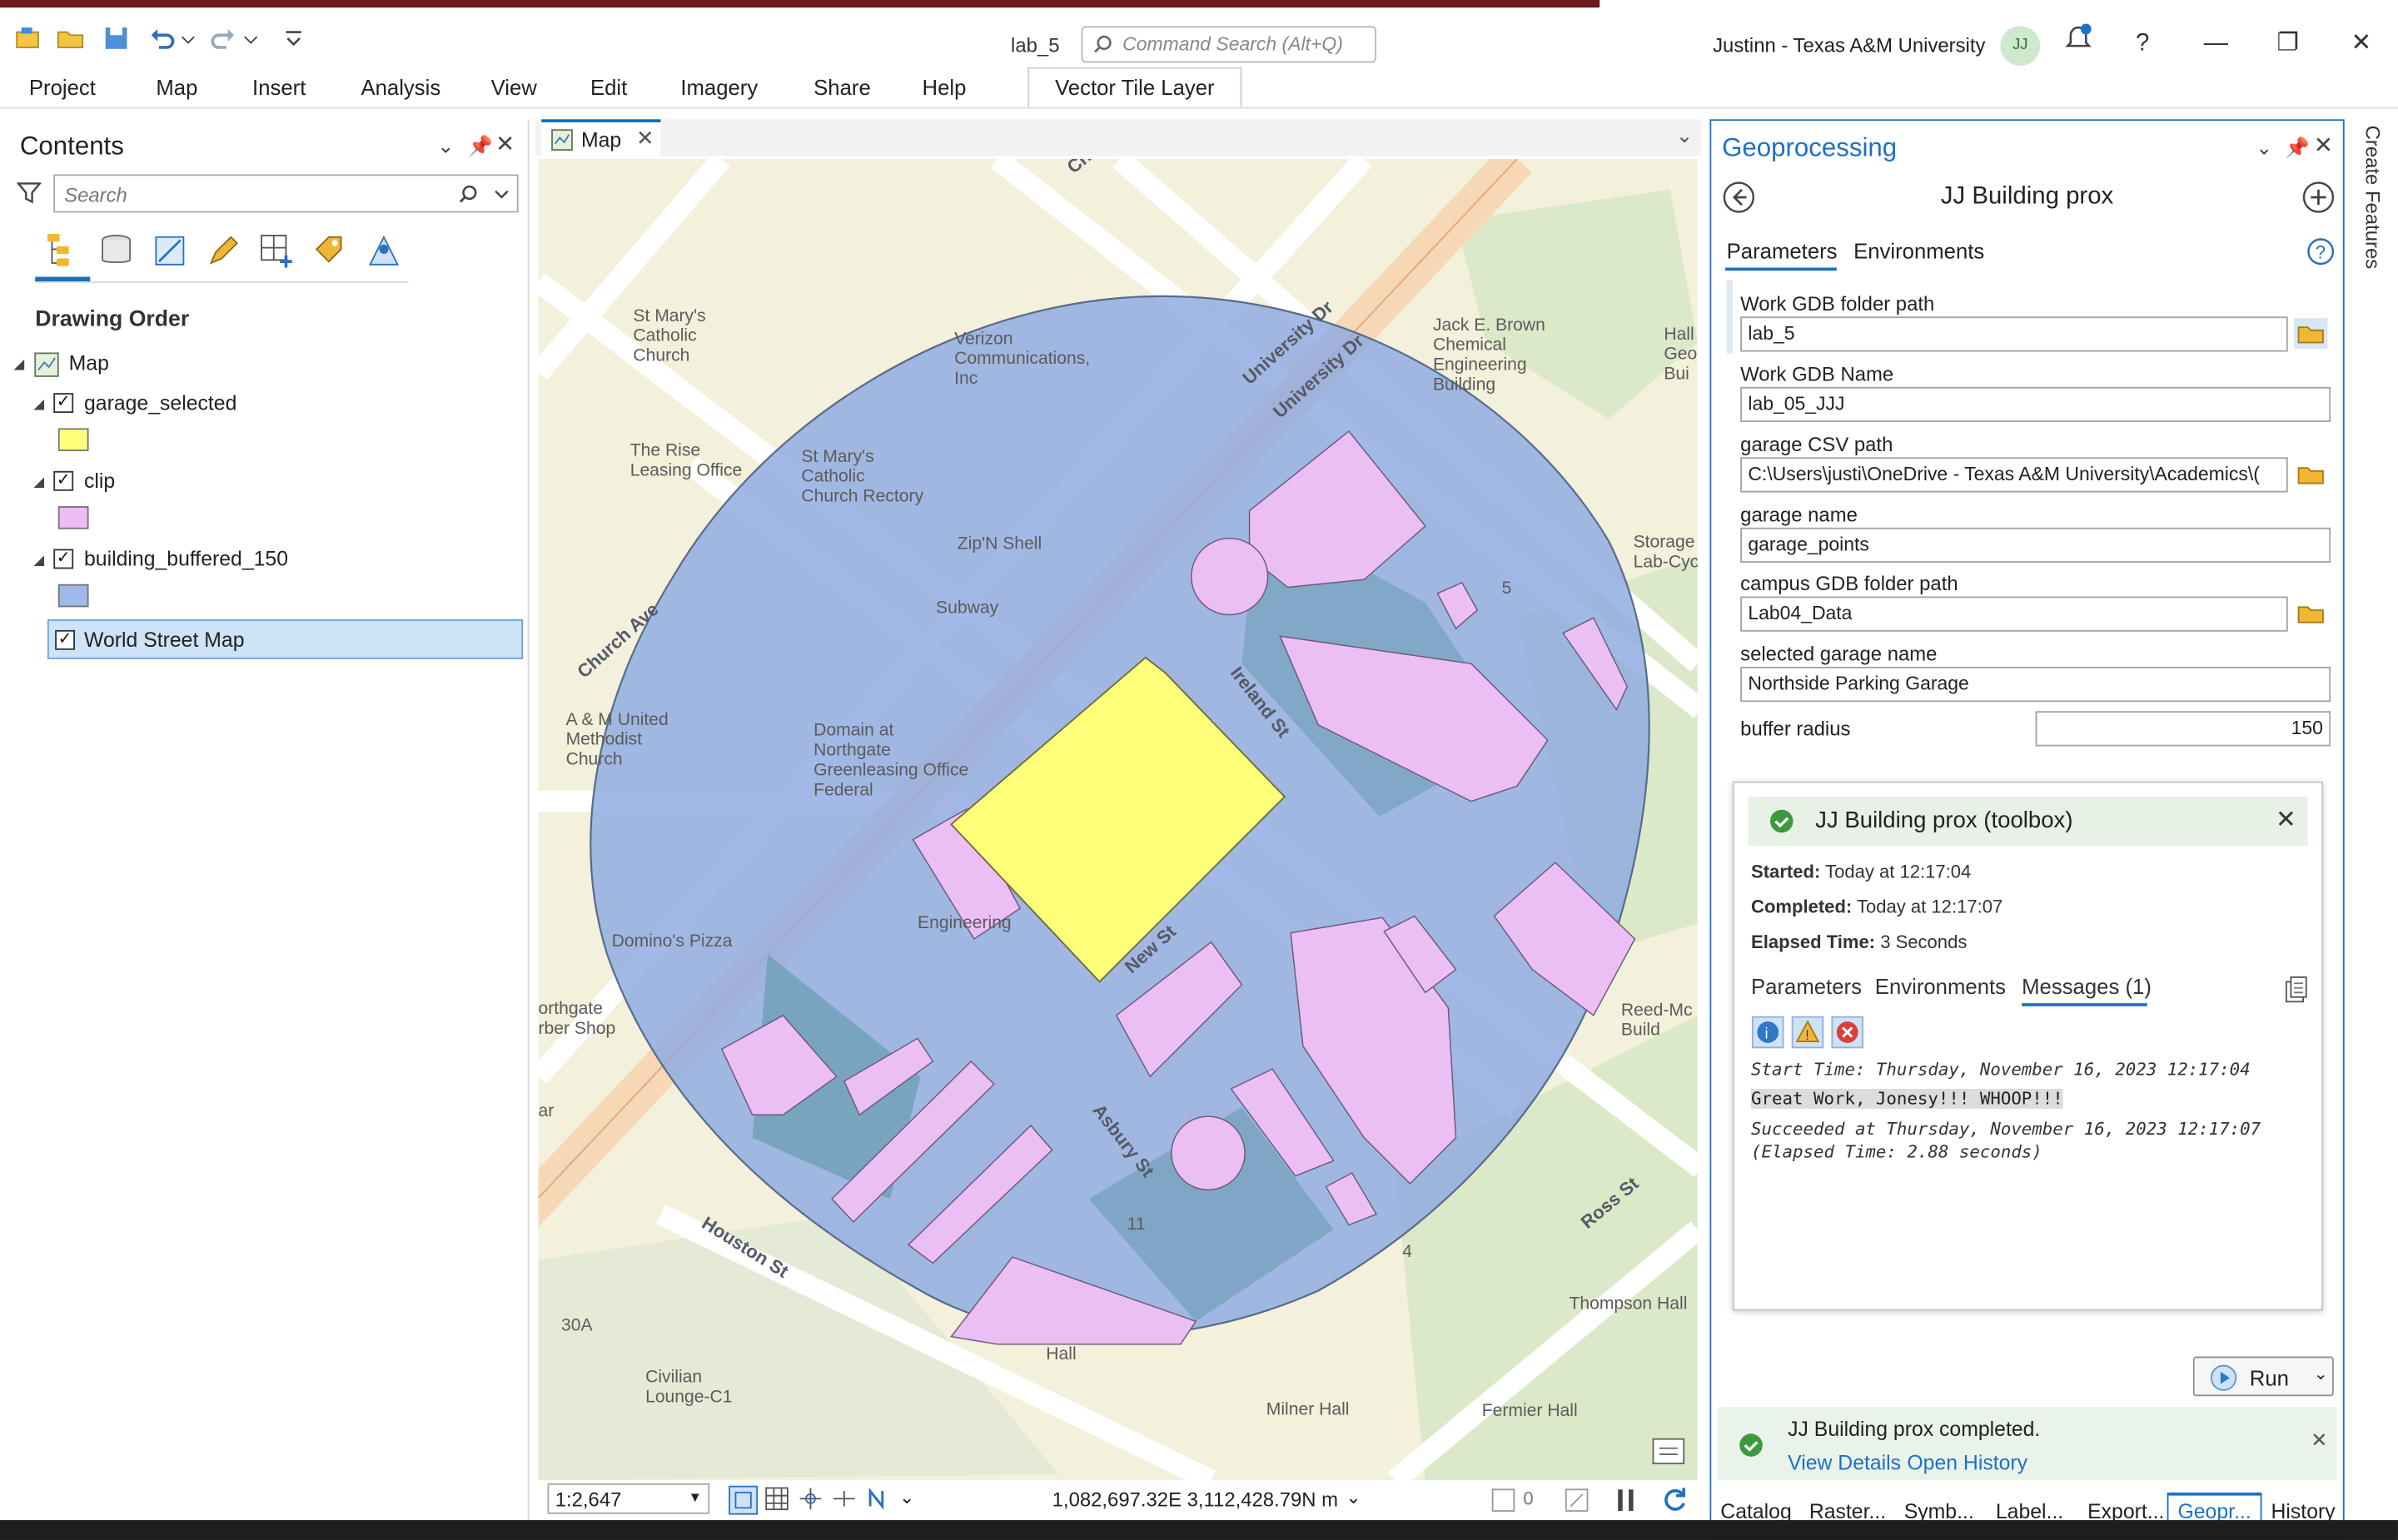 The height and width of the screenshot is (1540, 2398). Describe the element at coordinates (162, 38) in the screenshot. I see `undo-icon` at that location.